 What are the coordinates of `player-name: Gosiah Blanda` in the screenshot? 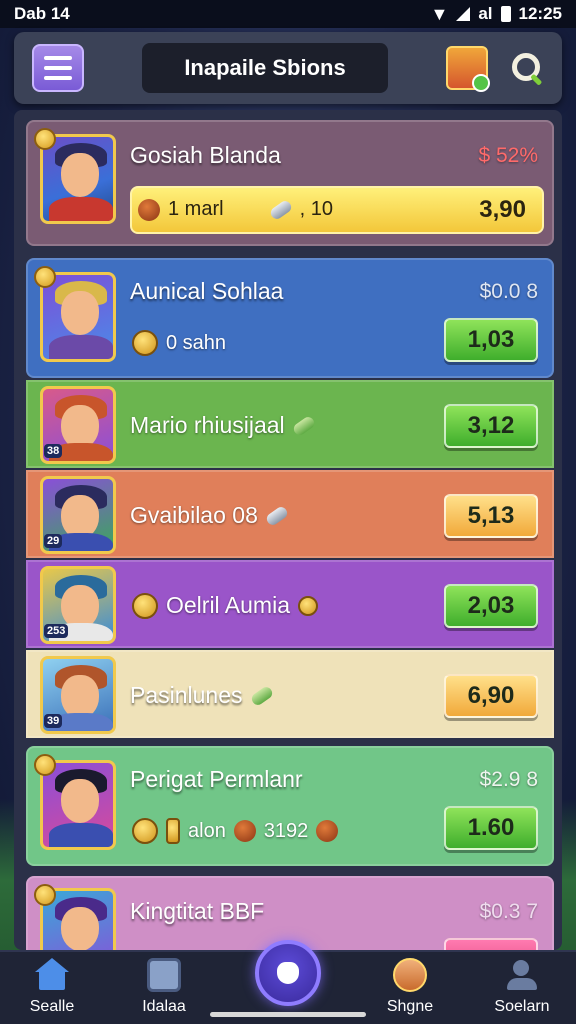 It's located at (205, 155).